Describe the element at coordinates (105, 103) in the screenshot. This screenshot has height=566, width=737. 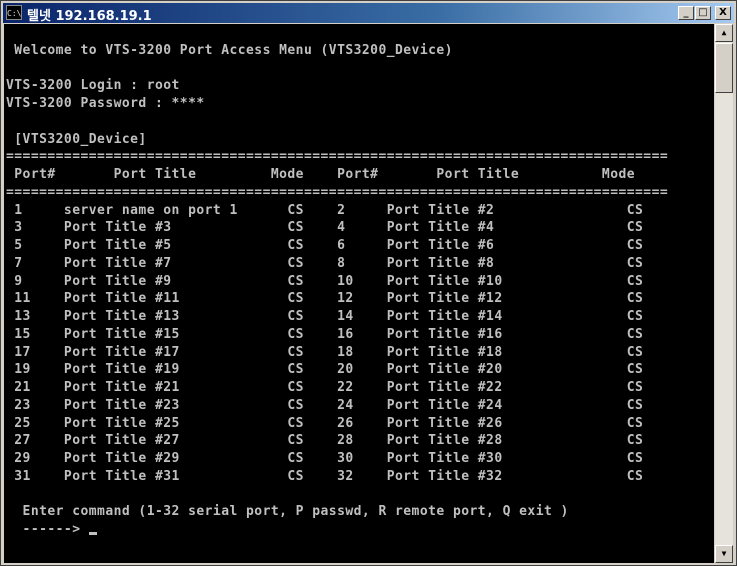
I see `terminal-line: VTS-3200 Password : ****` at that location.